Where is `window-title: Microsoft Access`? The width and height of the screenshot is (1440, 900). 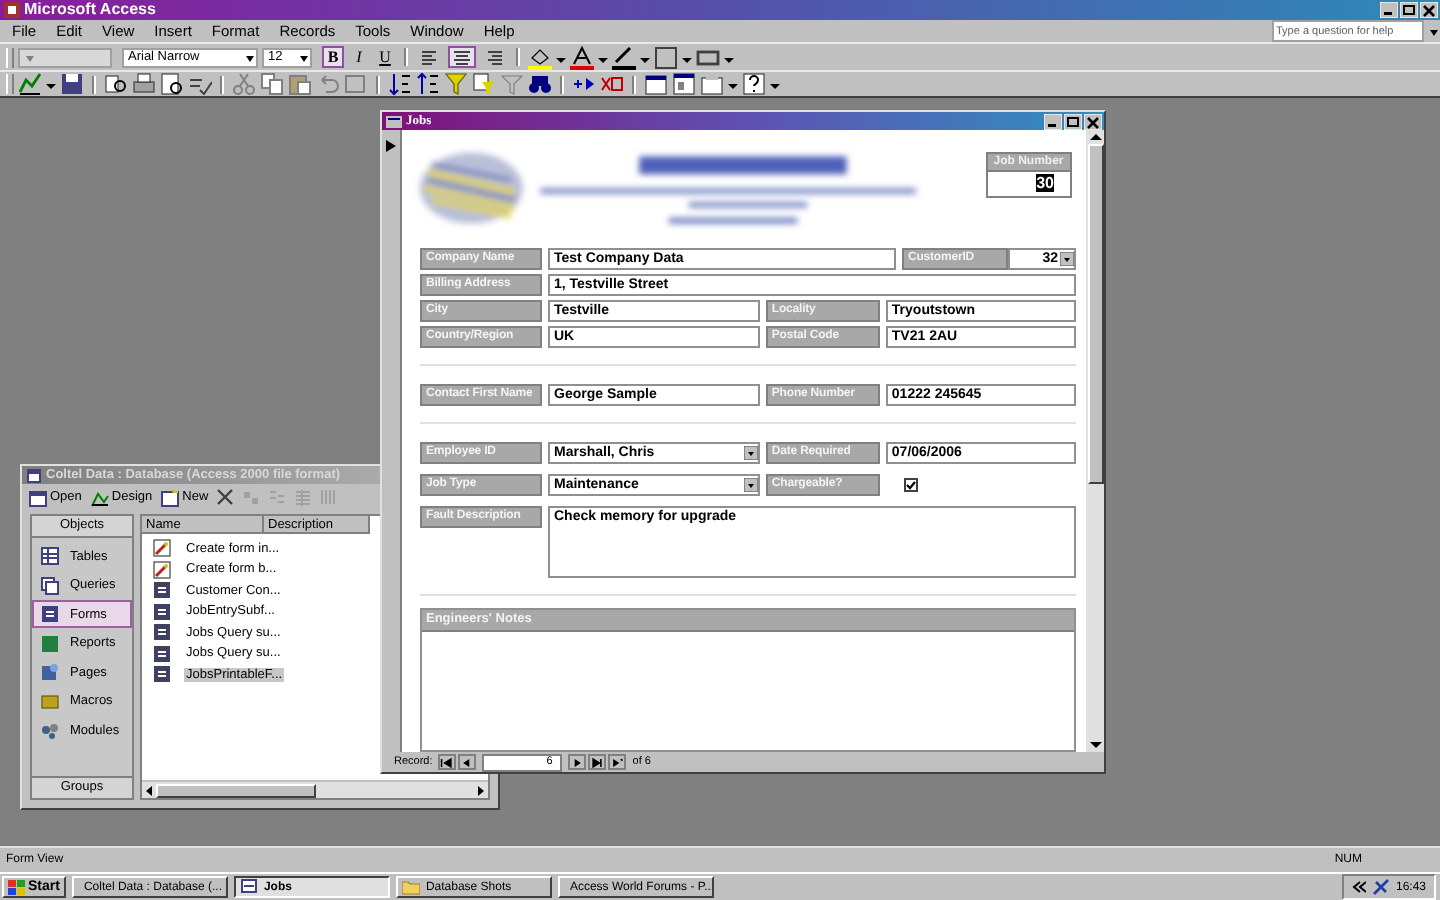
window-title: Microsoft Access is located at coordinates (90, 10).